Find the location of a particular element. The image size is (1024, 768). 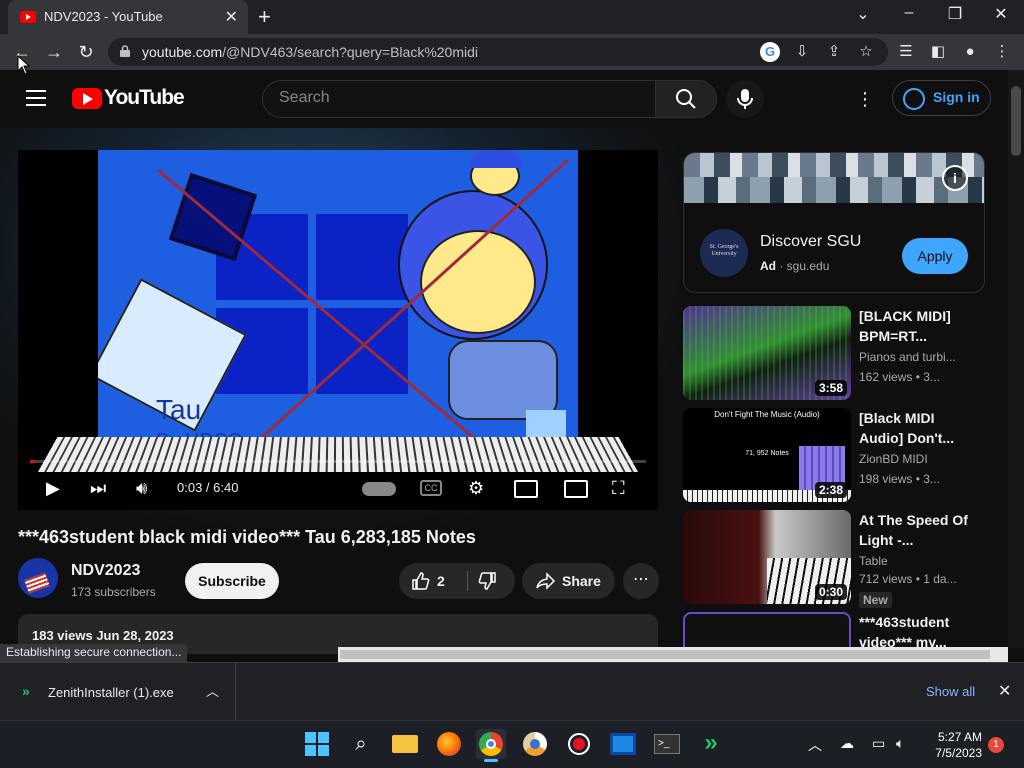

search-input is located at coordinates (459, 98).